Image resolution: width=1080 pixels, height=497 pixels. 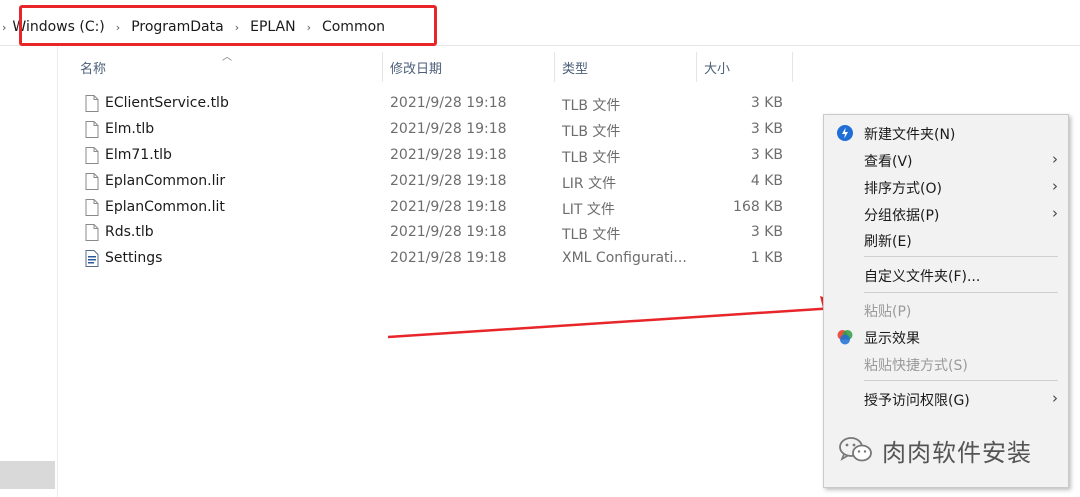 What do you see at coordinates (946, 187) in the screenshot?
I see `menu-item-sort-by: 排序方式(O) ›` at bounding box center [946, 187].